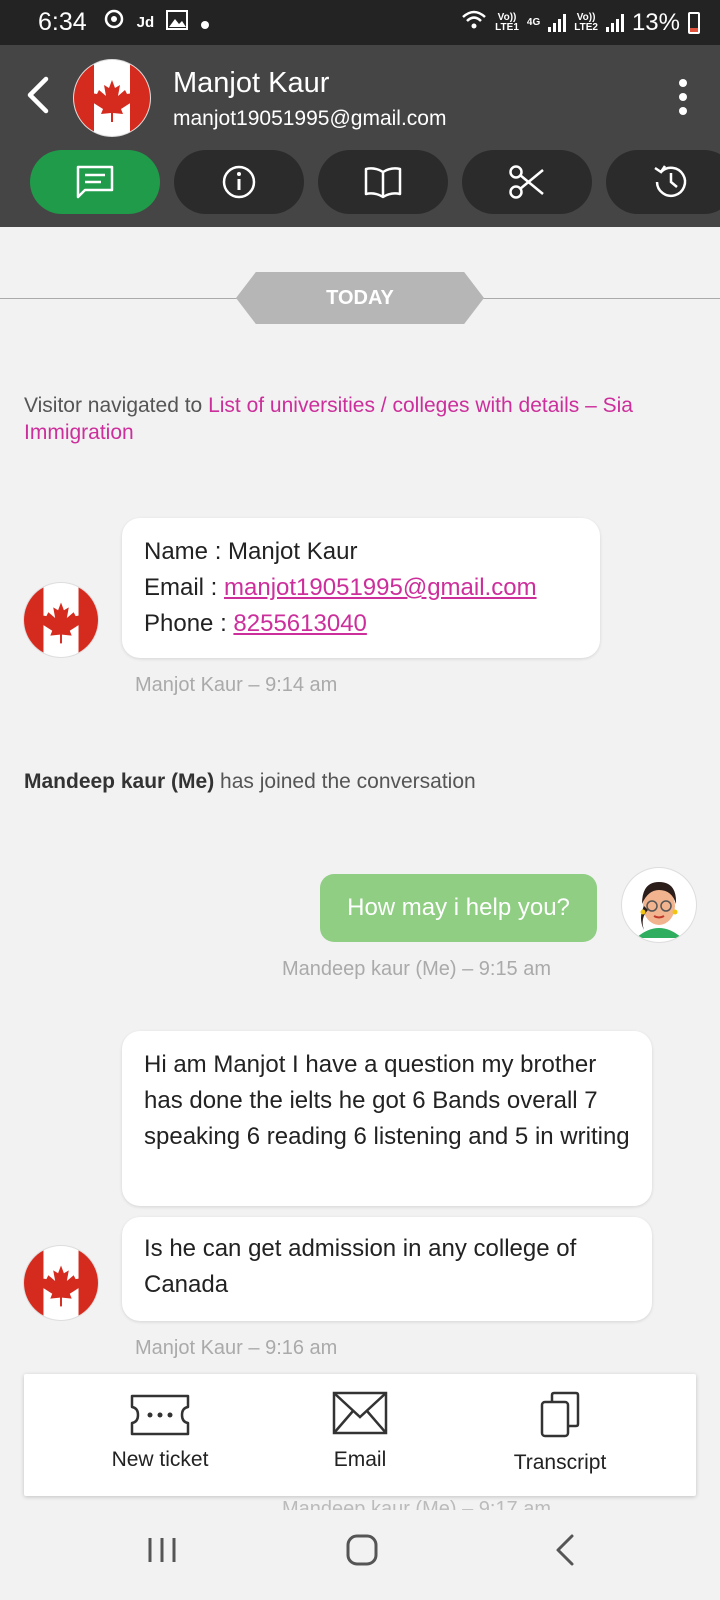 The image size is (720, 1600). I want to click on info-icon, so click(239, 182).